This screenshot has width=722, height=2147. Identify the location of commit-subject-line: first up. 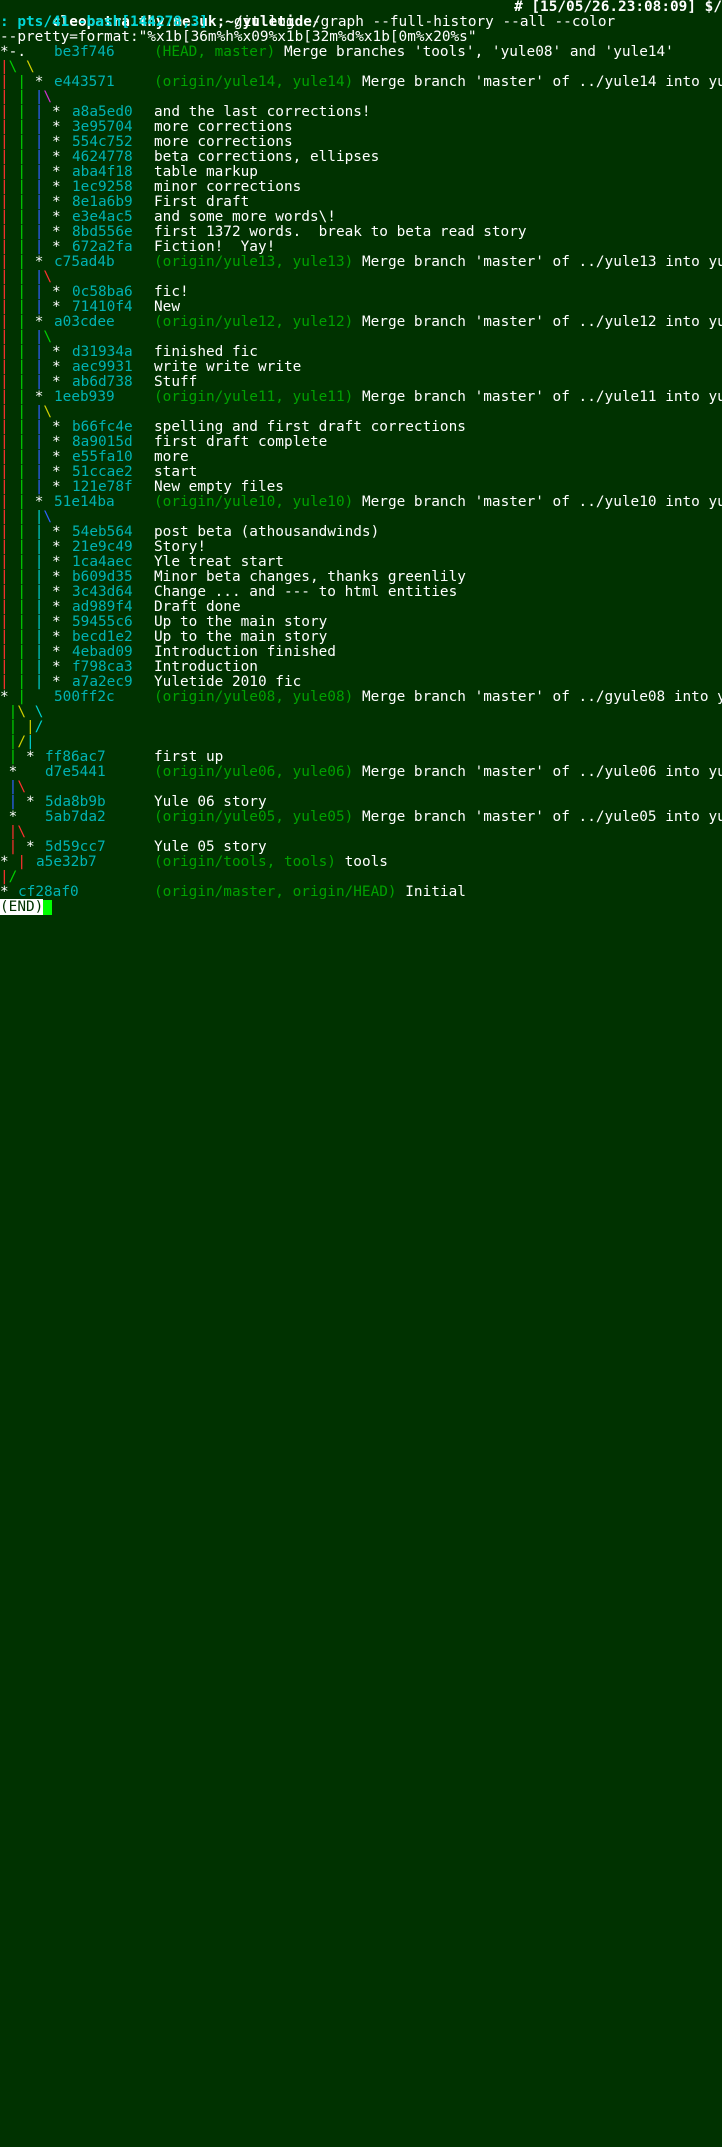
(188, 757).